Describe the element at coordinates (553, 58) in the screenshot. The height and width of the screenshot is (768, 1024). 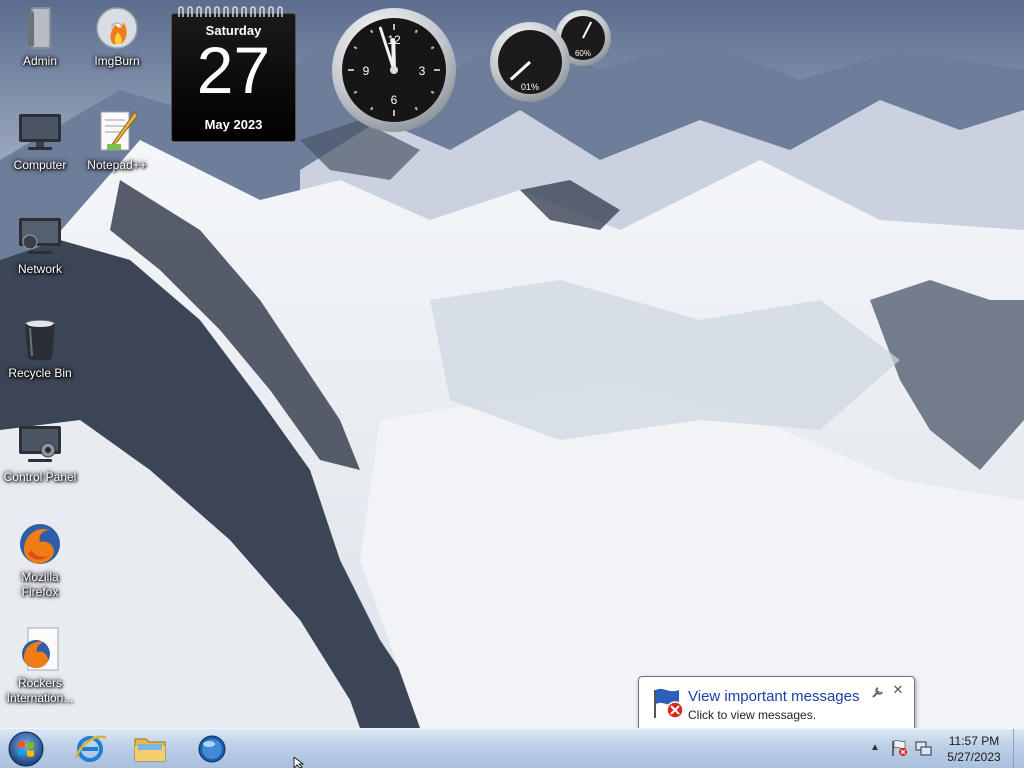
I see `cpu-meter-gadget: 60% 01%` at that location.